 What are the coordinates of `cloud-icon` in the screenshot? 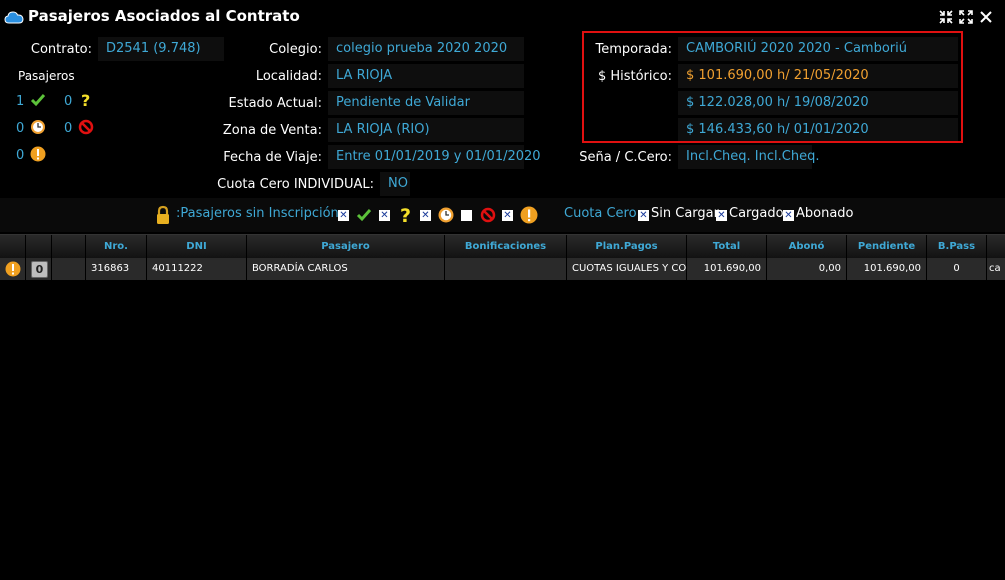 It's located at (14, 17).